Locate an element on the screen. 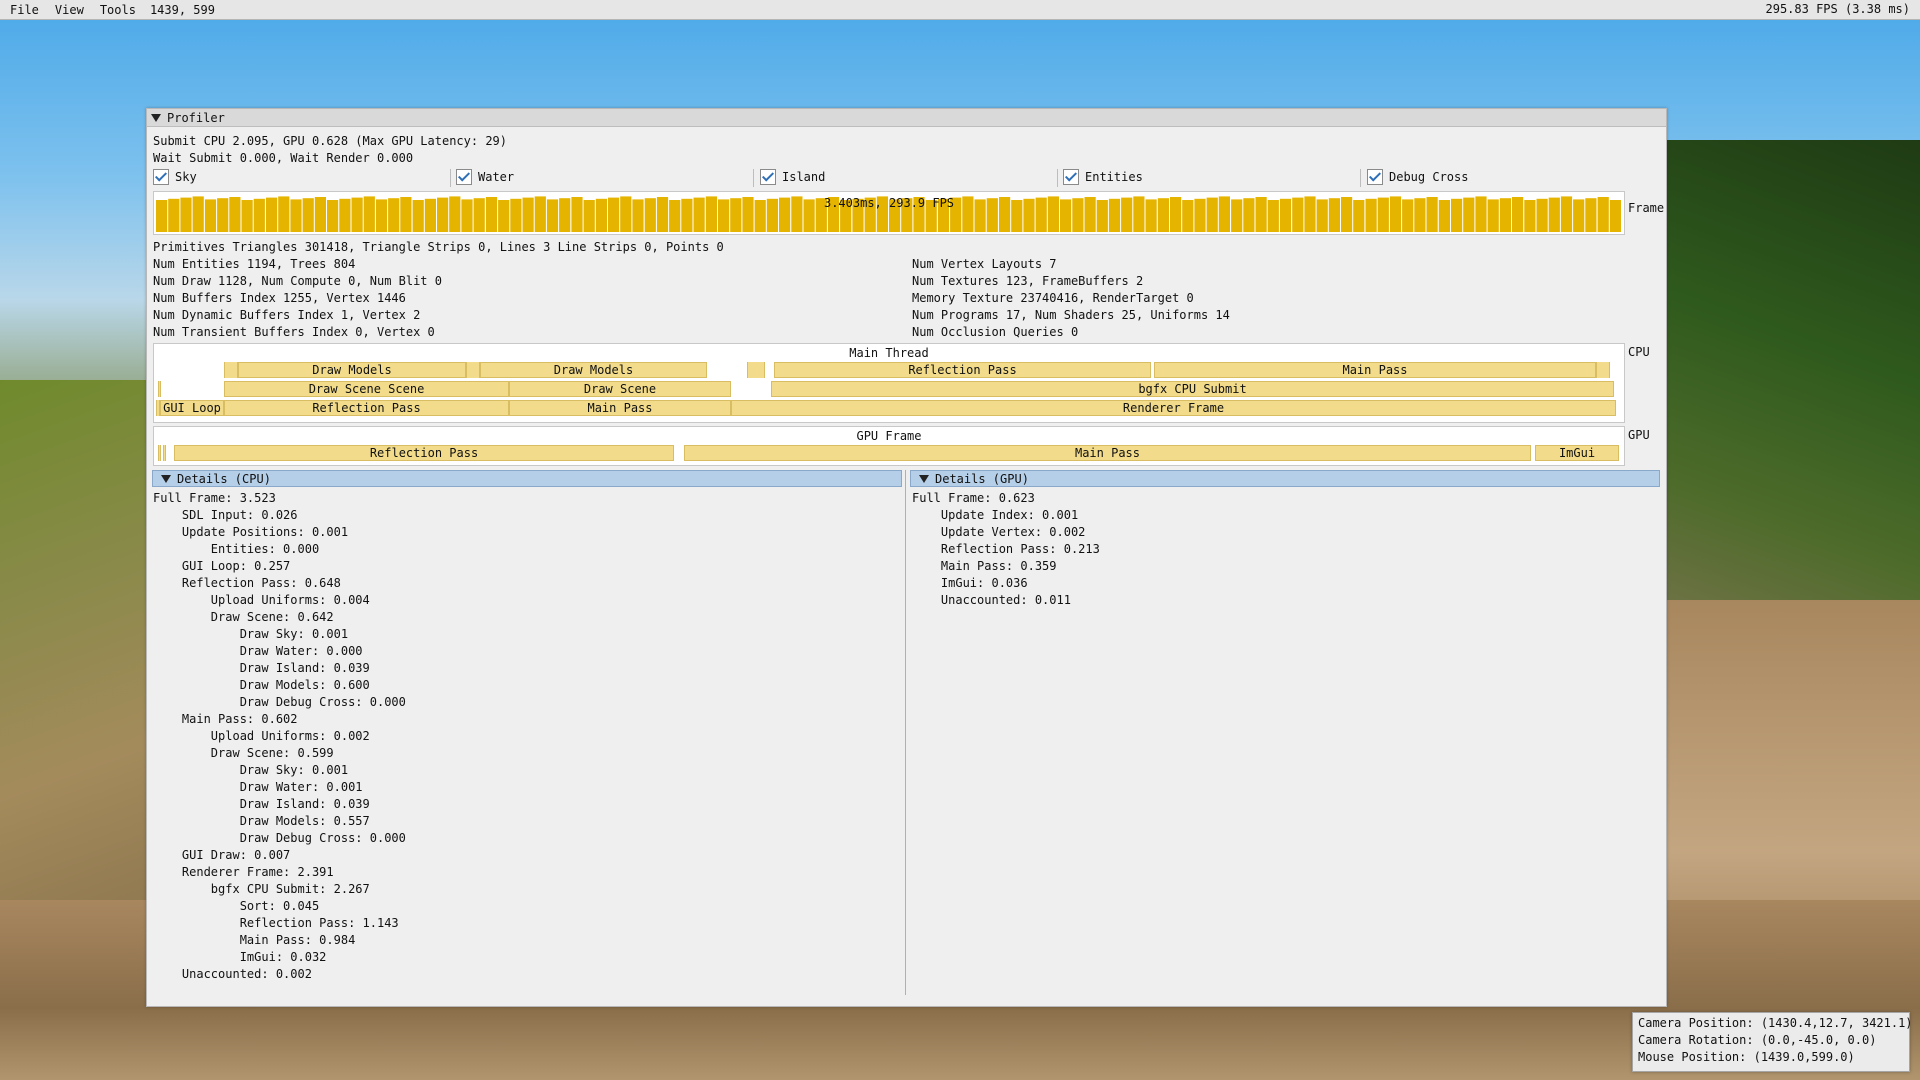 This screenshot has width=1920, height=1080. mouse-coords-readout: 1439, 599 is located at coordinates (182, 9).